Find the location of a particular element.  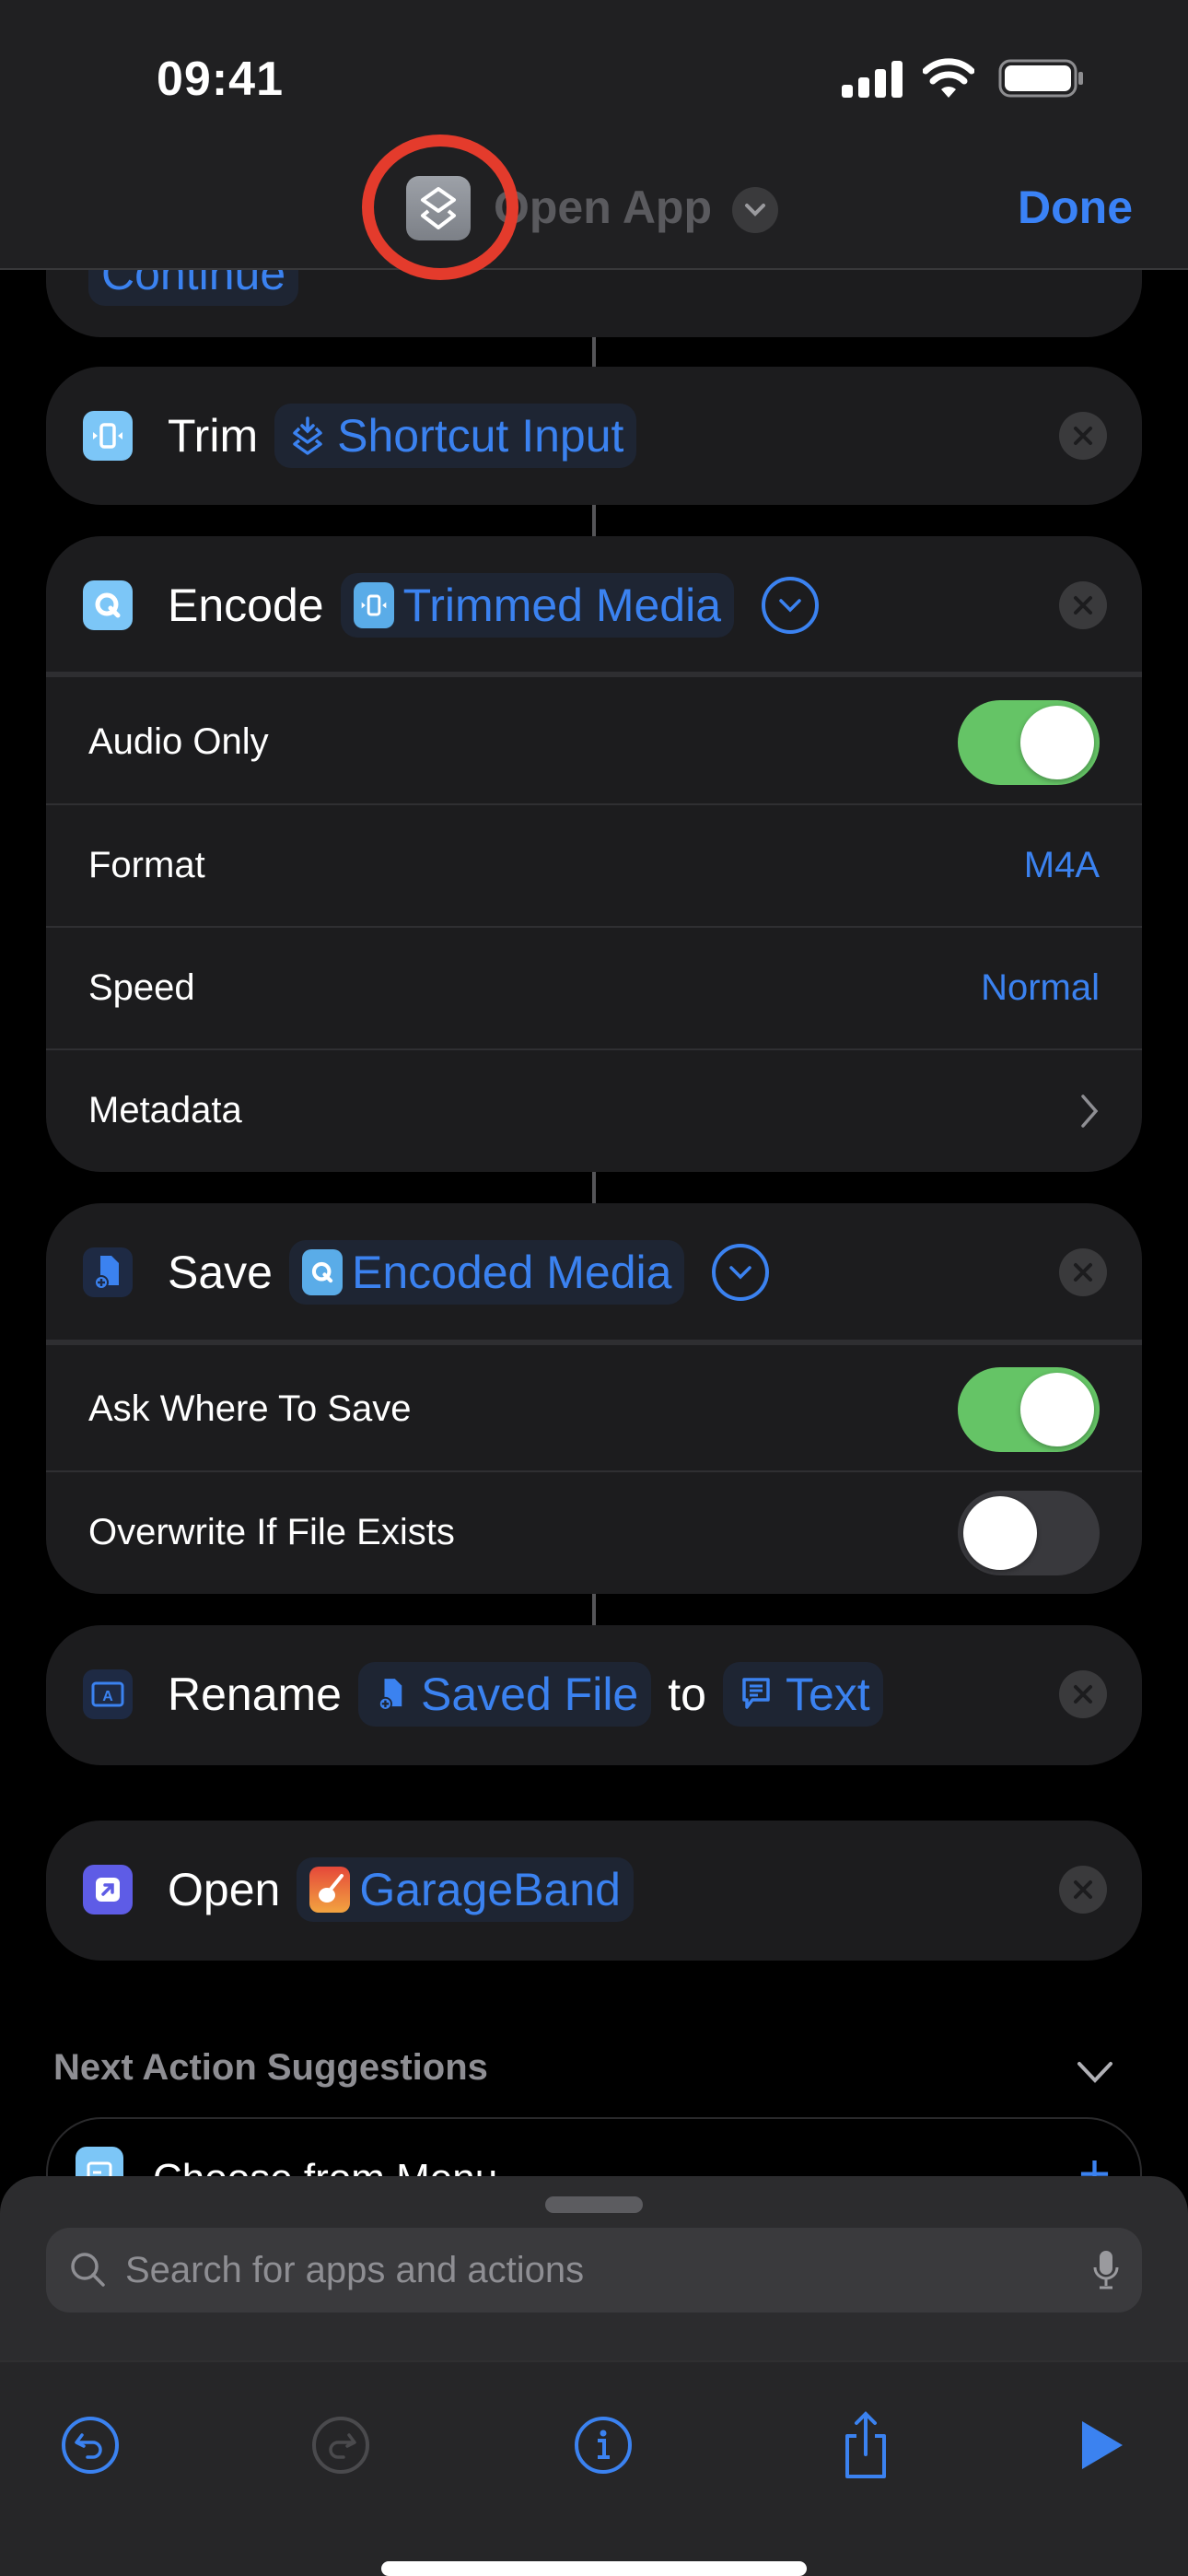

undo-icon is located at coordinates (90, 2445).